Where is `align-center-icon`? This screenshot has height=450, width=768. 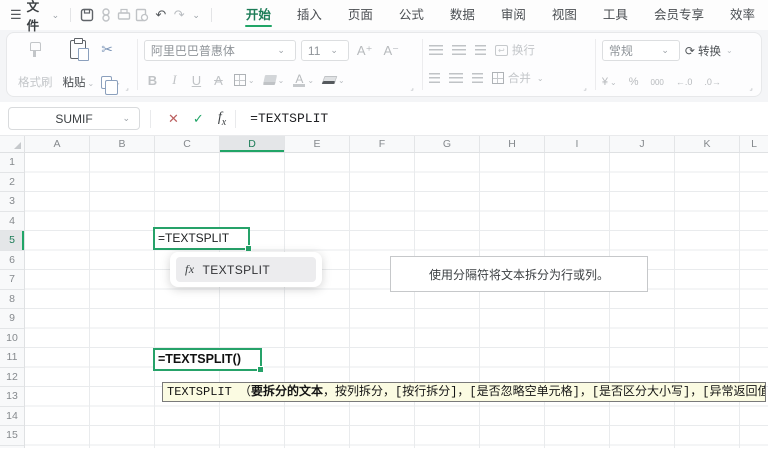 align-center-icon is located at coordinates (455, 78).